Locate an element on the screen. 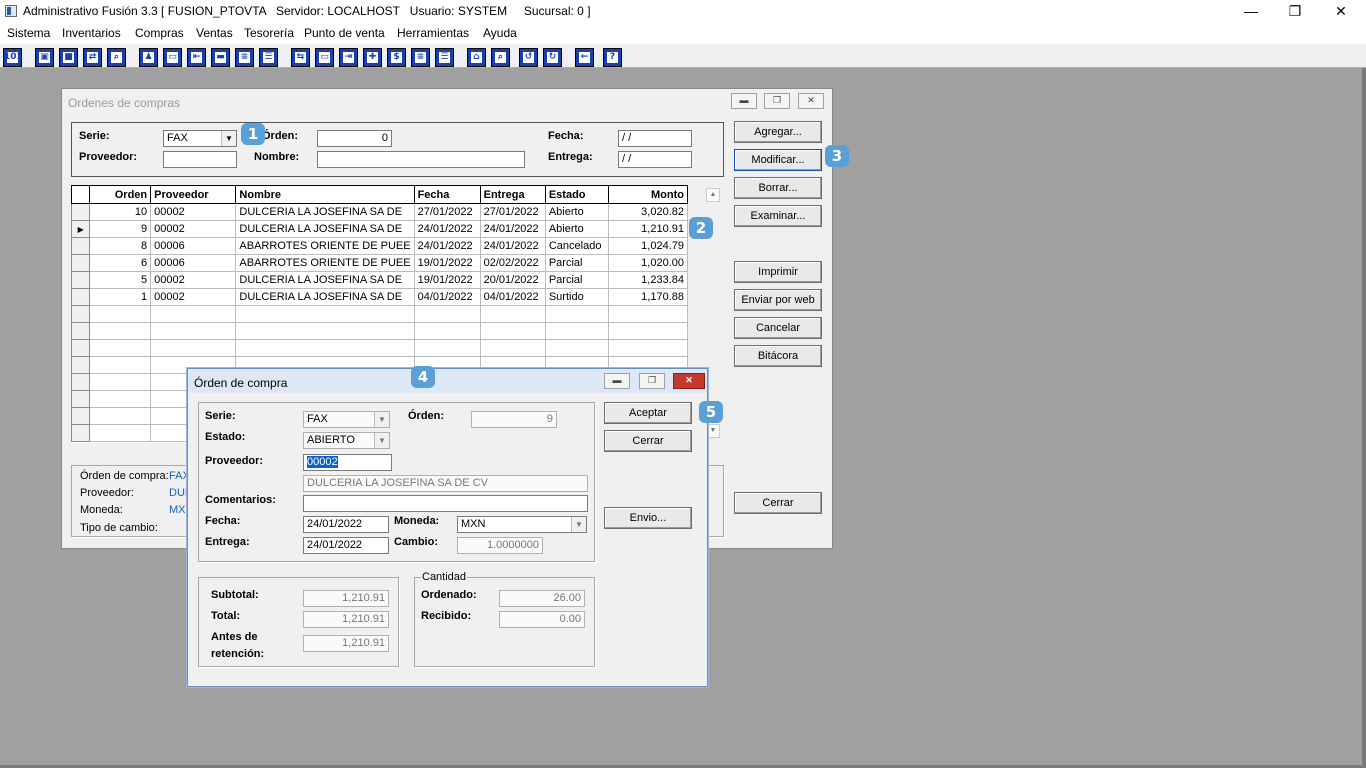 The width and height of the screenshot is (1366, 768). dialog-restore-button: ❐ is located at coordinates (652, 381).